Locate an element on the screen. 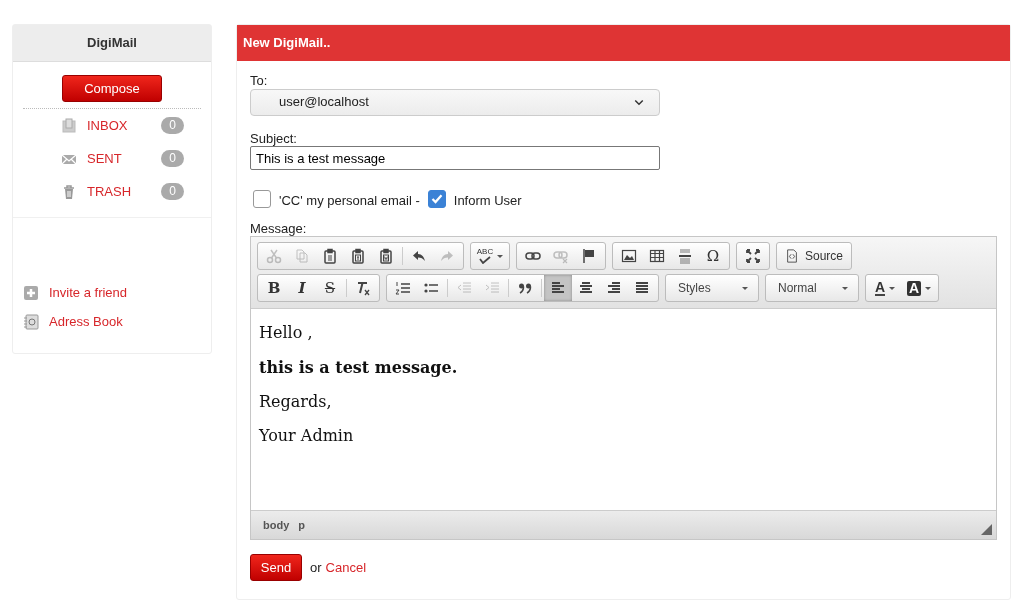 The width and height of the screenshot is (1034, 608). text-color-button: A is located at coordinates (885, 288).